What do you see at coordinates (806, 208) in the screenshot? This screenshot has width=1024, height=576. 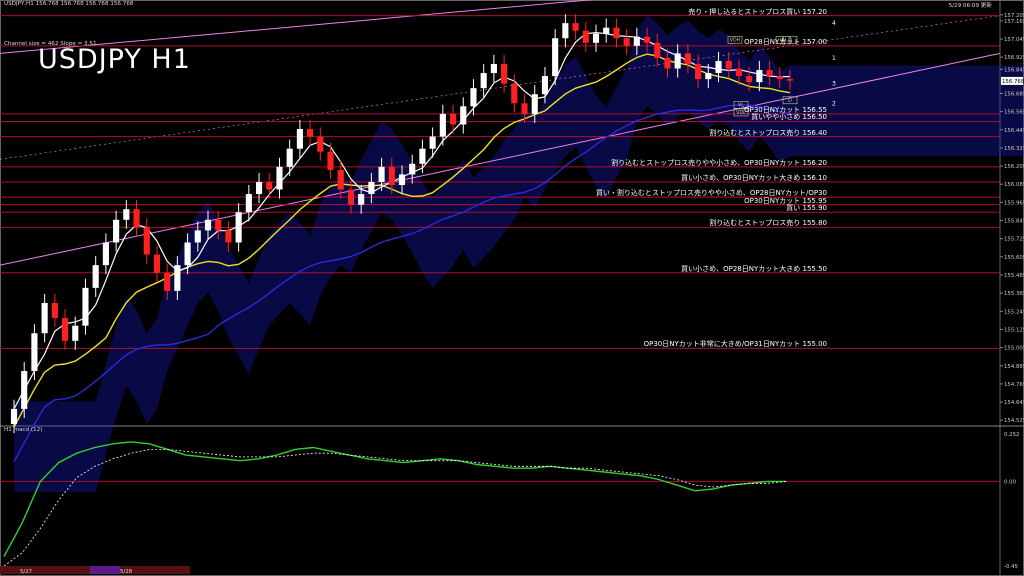 I see `level-label: 買い 155.90` at bounding box center [806, 208].